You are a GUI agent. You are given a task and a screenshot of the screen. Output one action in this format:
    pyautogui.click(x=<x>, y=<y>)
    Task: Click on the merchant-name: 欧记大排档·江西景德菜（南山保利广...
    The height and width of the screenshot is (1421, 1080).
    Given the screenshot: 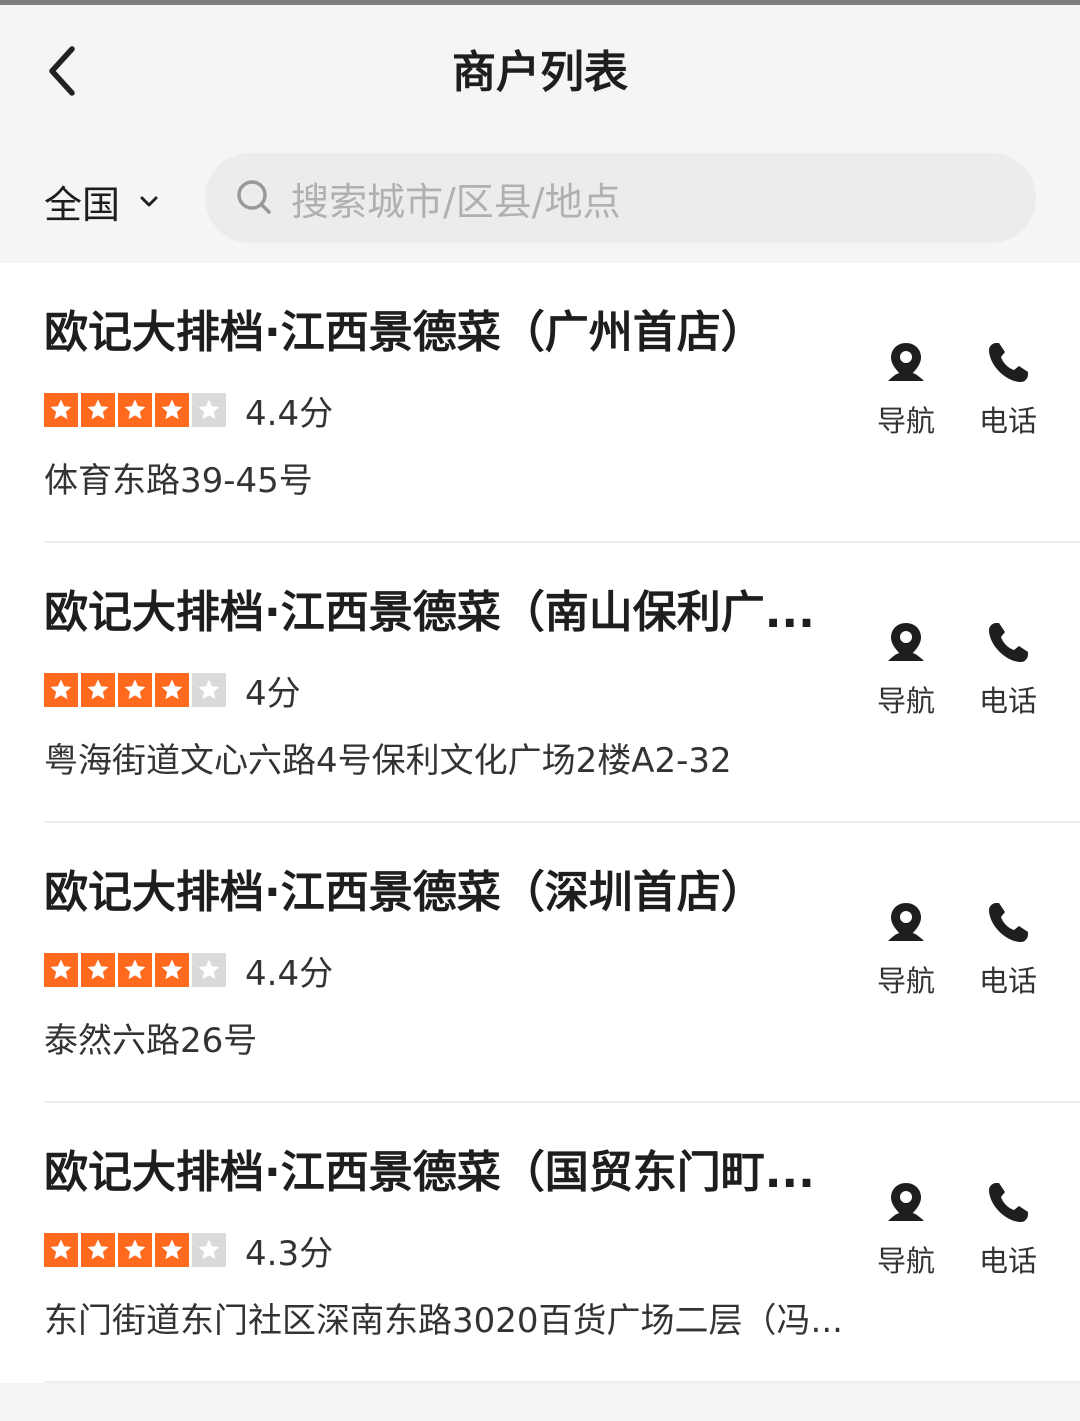 What is the action you would take?
    pyautogui.click(x=429, y=612)
    